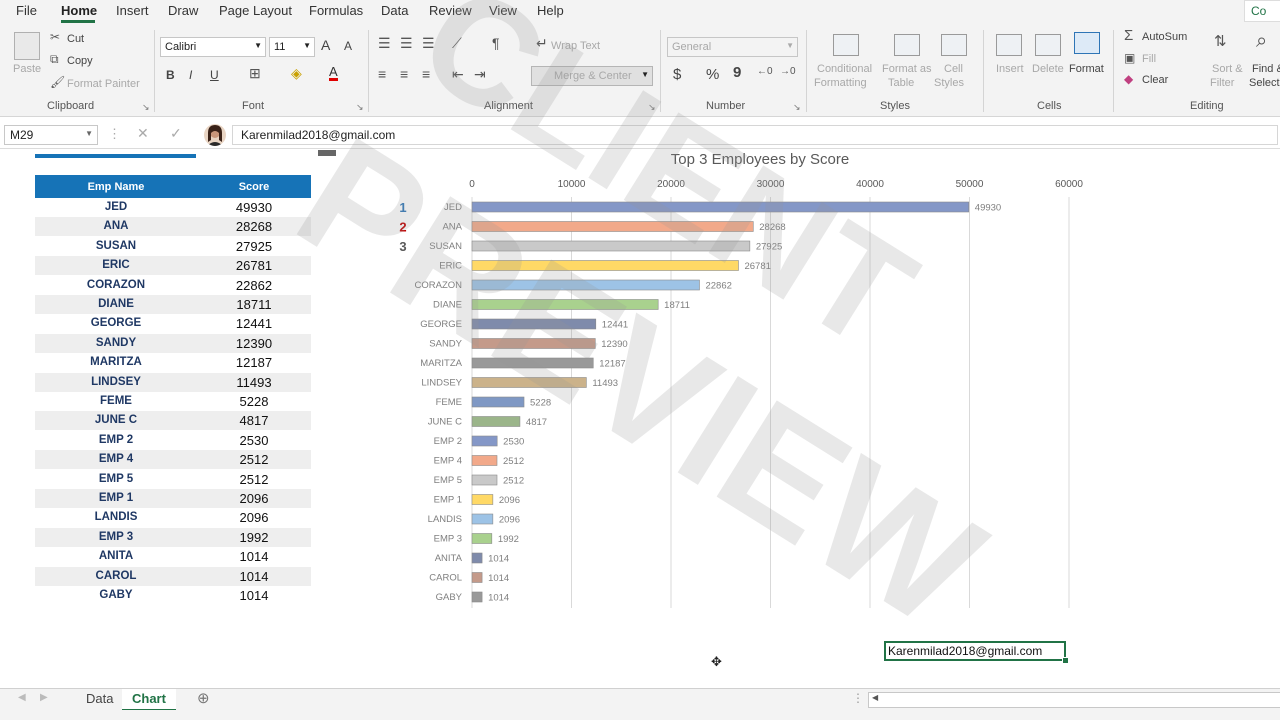 The height and width of the screenshot is (720, 1280). I want to click on copy-icon: ⧉, so click(54, 59).